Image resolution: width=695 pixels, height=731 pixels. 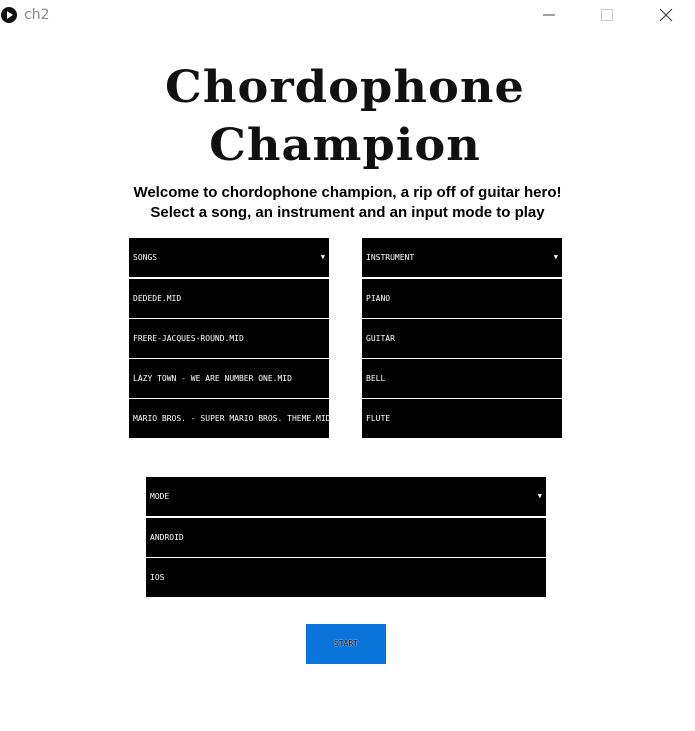 I want to click on minimize-button, so click(x=549, y=15).